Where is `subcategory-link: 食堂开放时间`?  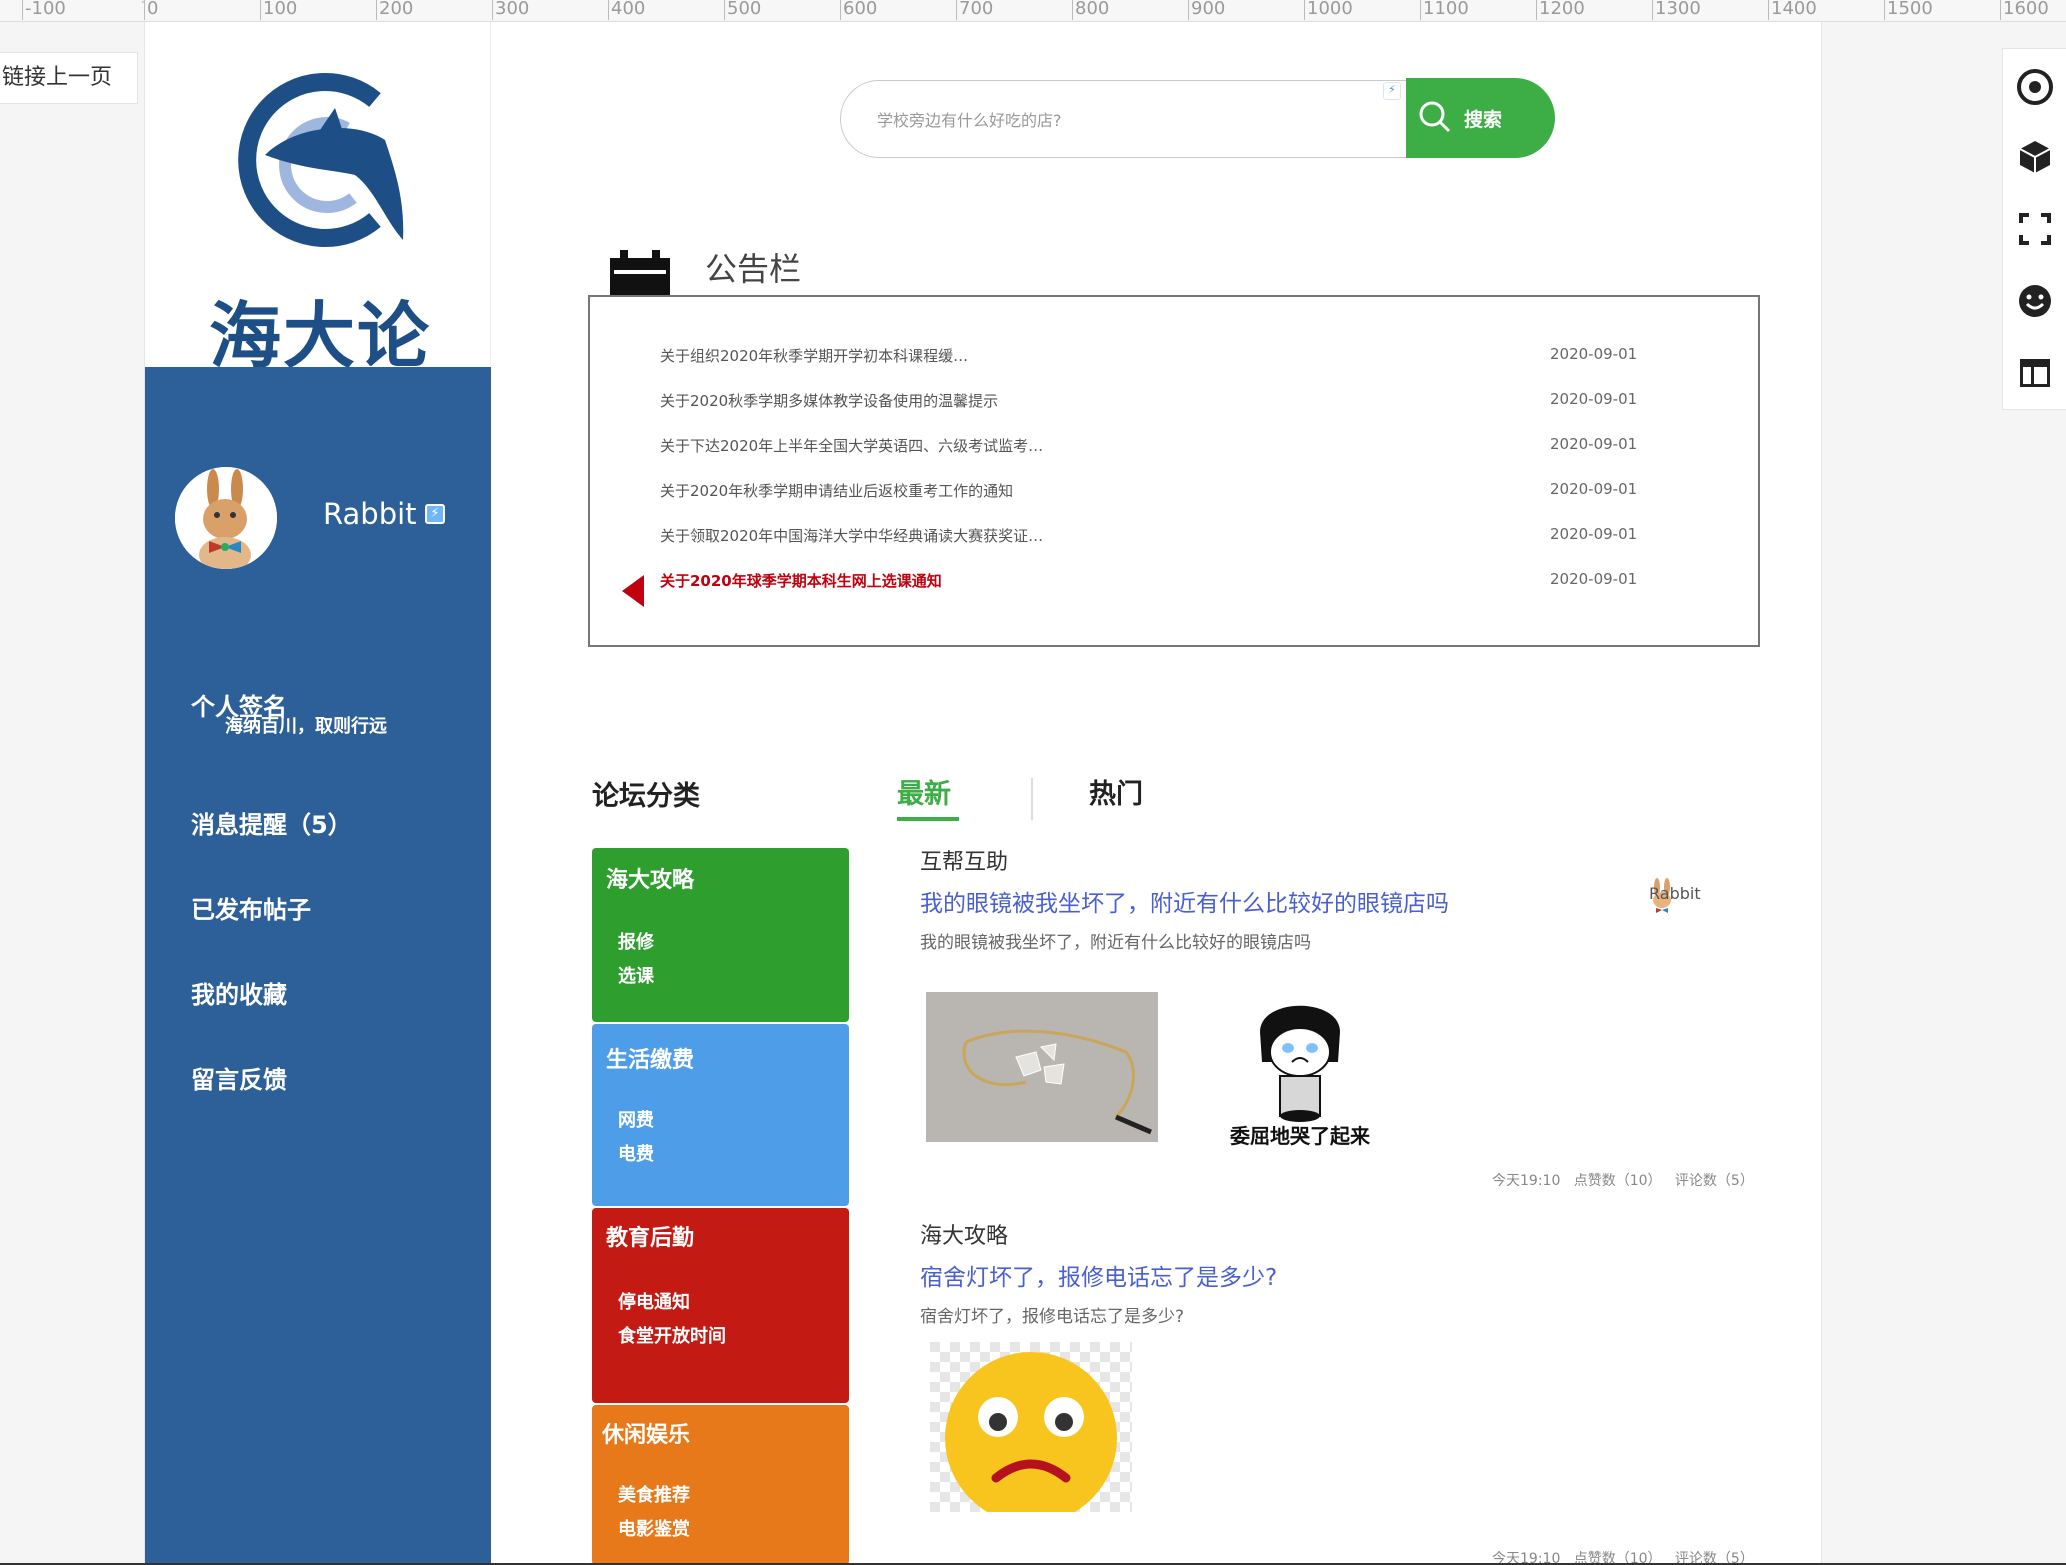
subcategory-link: 食堂开放时间 is located at coordinates (672, 1335).